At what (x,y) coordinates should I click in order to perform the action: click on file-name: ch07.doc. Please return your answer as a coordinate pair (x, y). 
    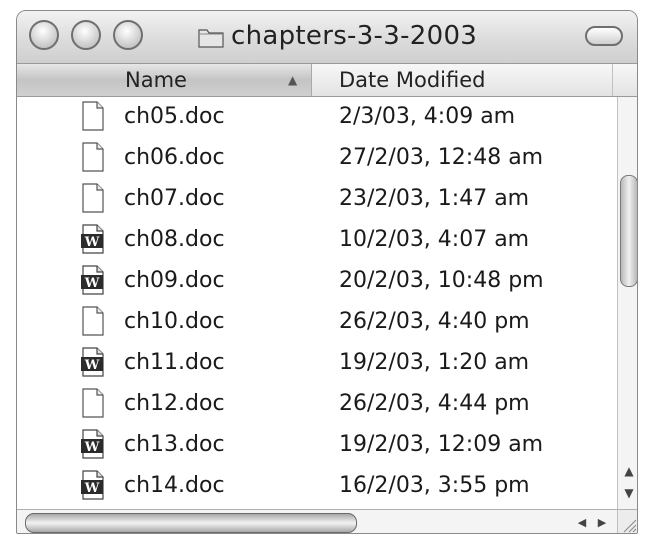
    Looking at the image, I should click on (174, 198).